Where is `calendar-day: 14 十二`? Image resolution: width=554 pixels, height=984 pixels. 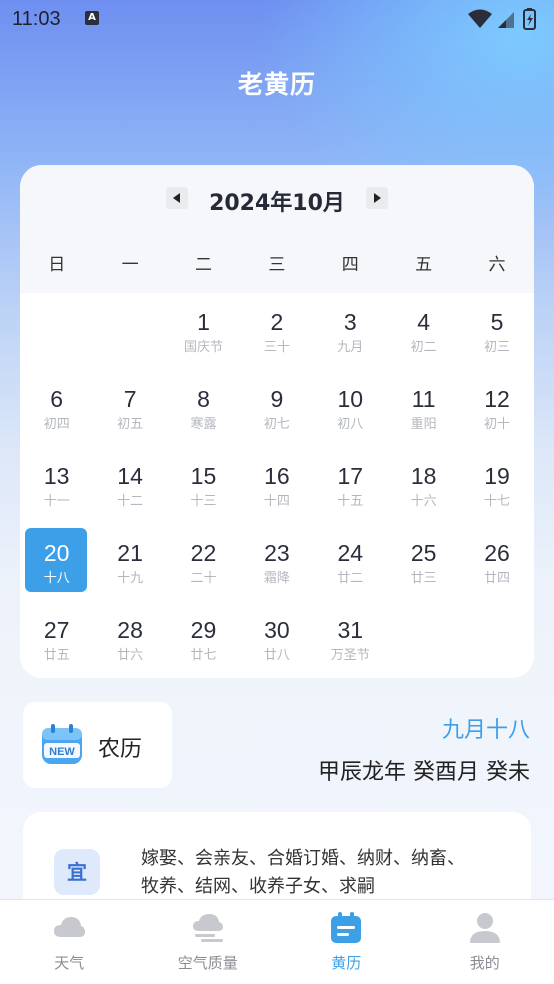 calendar-day: 14 十二 is located at coordinates (129, 485).